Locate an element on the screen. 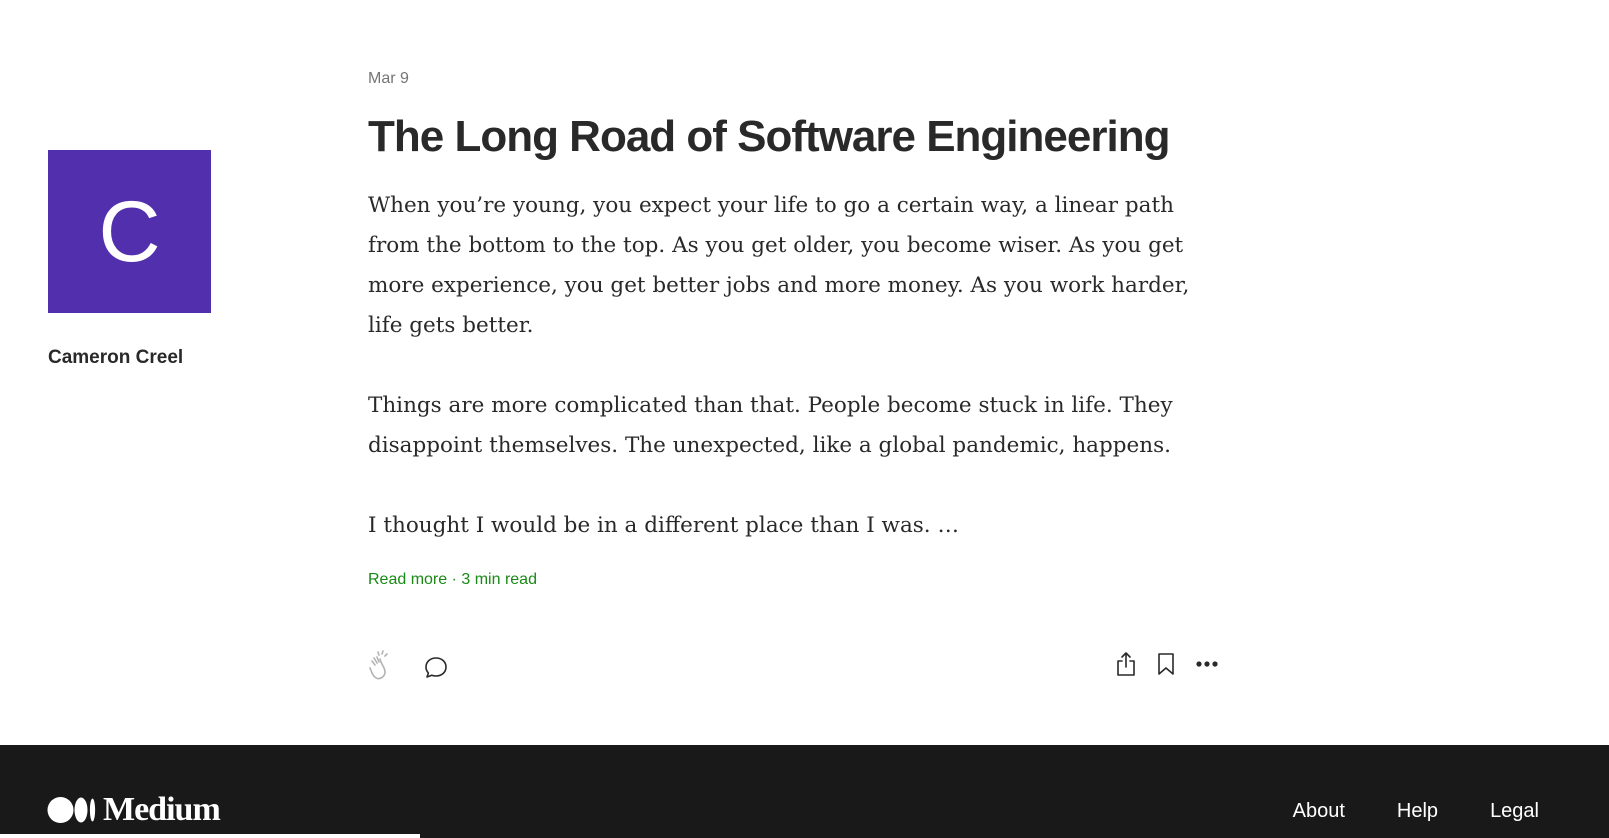 The width and height of the screenshot is (1609, 838). article-actions is located at coordinates (794, 668).